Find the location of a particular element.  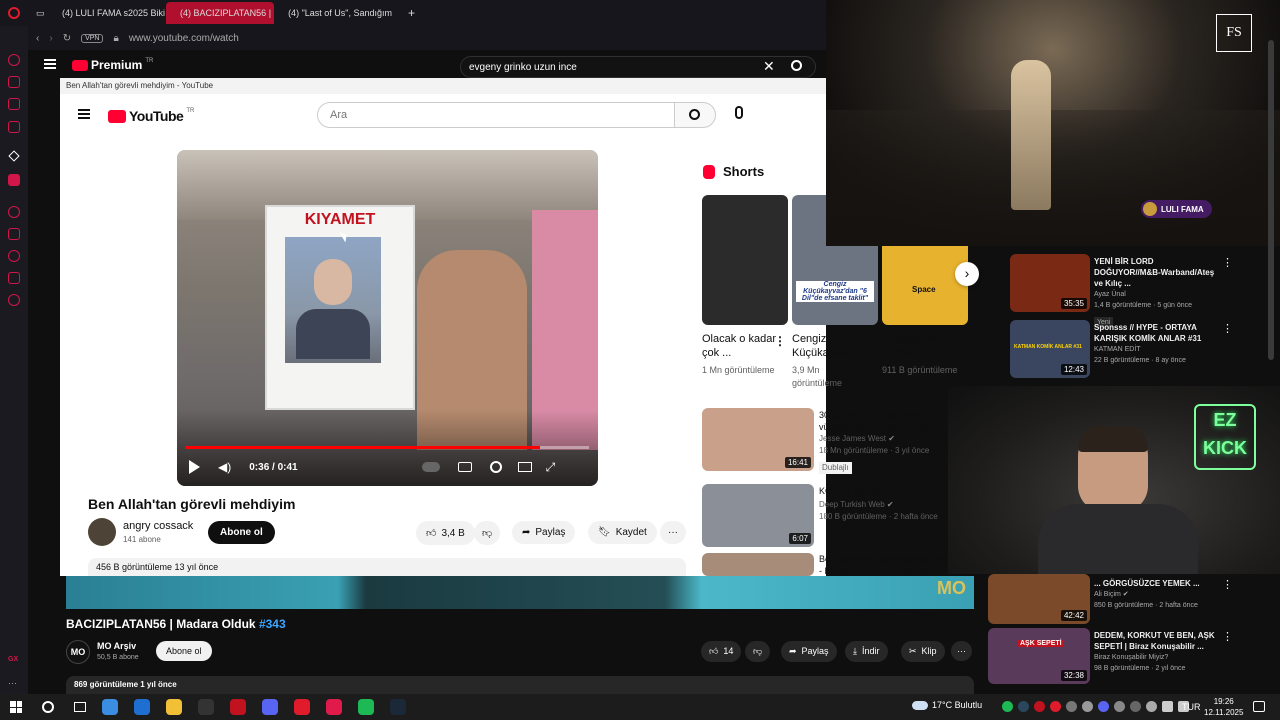

reload-icon: ↻ is located at coordinates (67, 38).